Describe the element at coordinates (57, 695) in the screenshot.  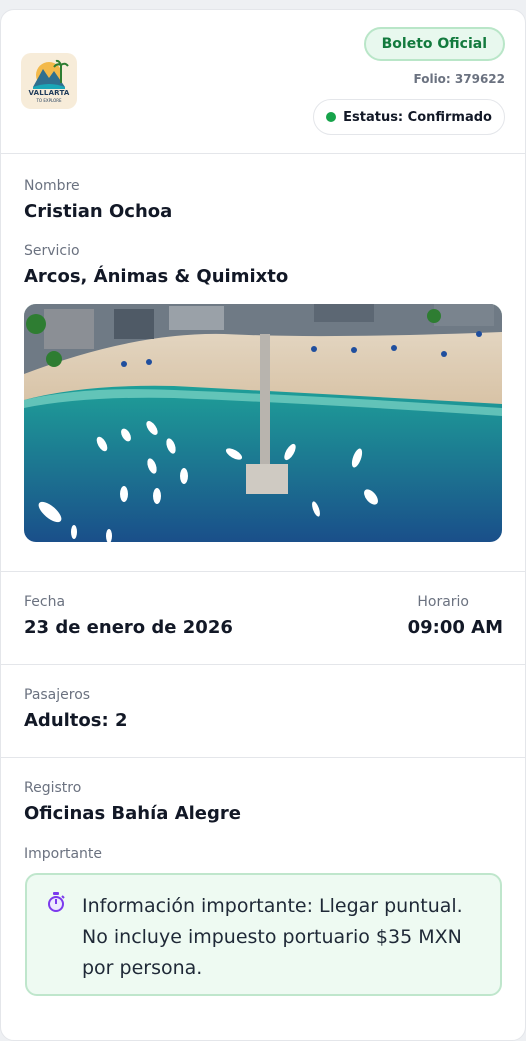
I see `passengers-label: Pasajeros` at that location.